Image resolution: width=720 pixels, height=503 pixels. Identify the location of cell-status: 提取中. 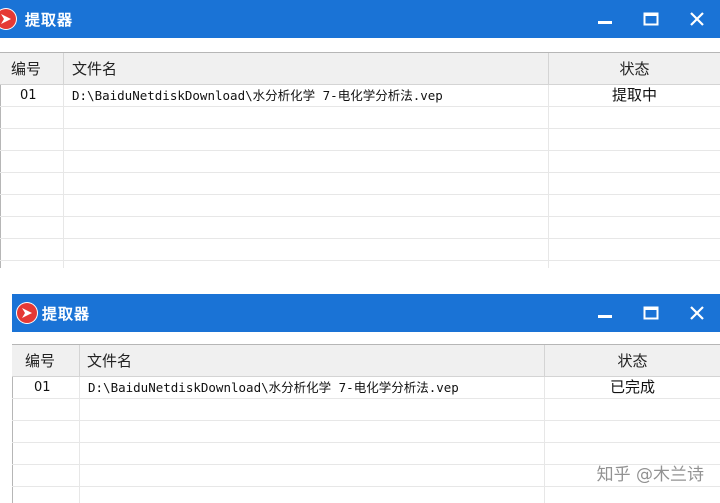
(634, 95).